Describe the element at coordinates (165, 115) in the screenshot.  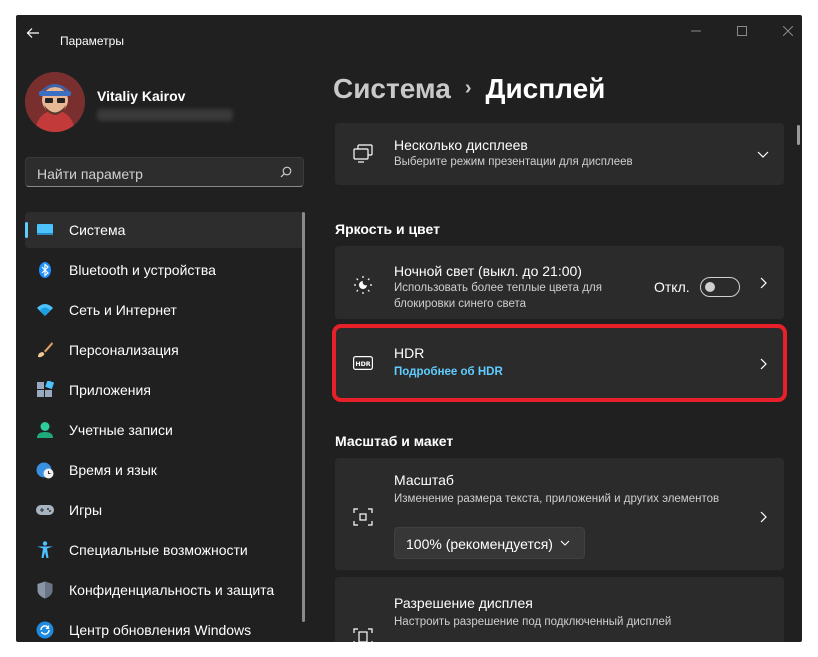
I see `user-email-blurred` at that location.